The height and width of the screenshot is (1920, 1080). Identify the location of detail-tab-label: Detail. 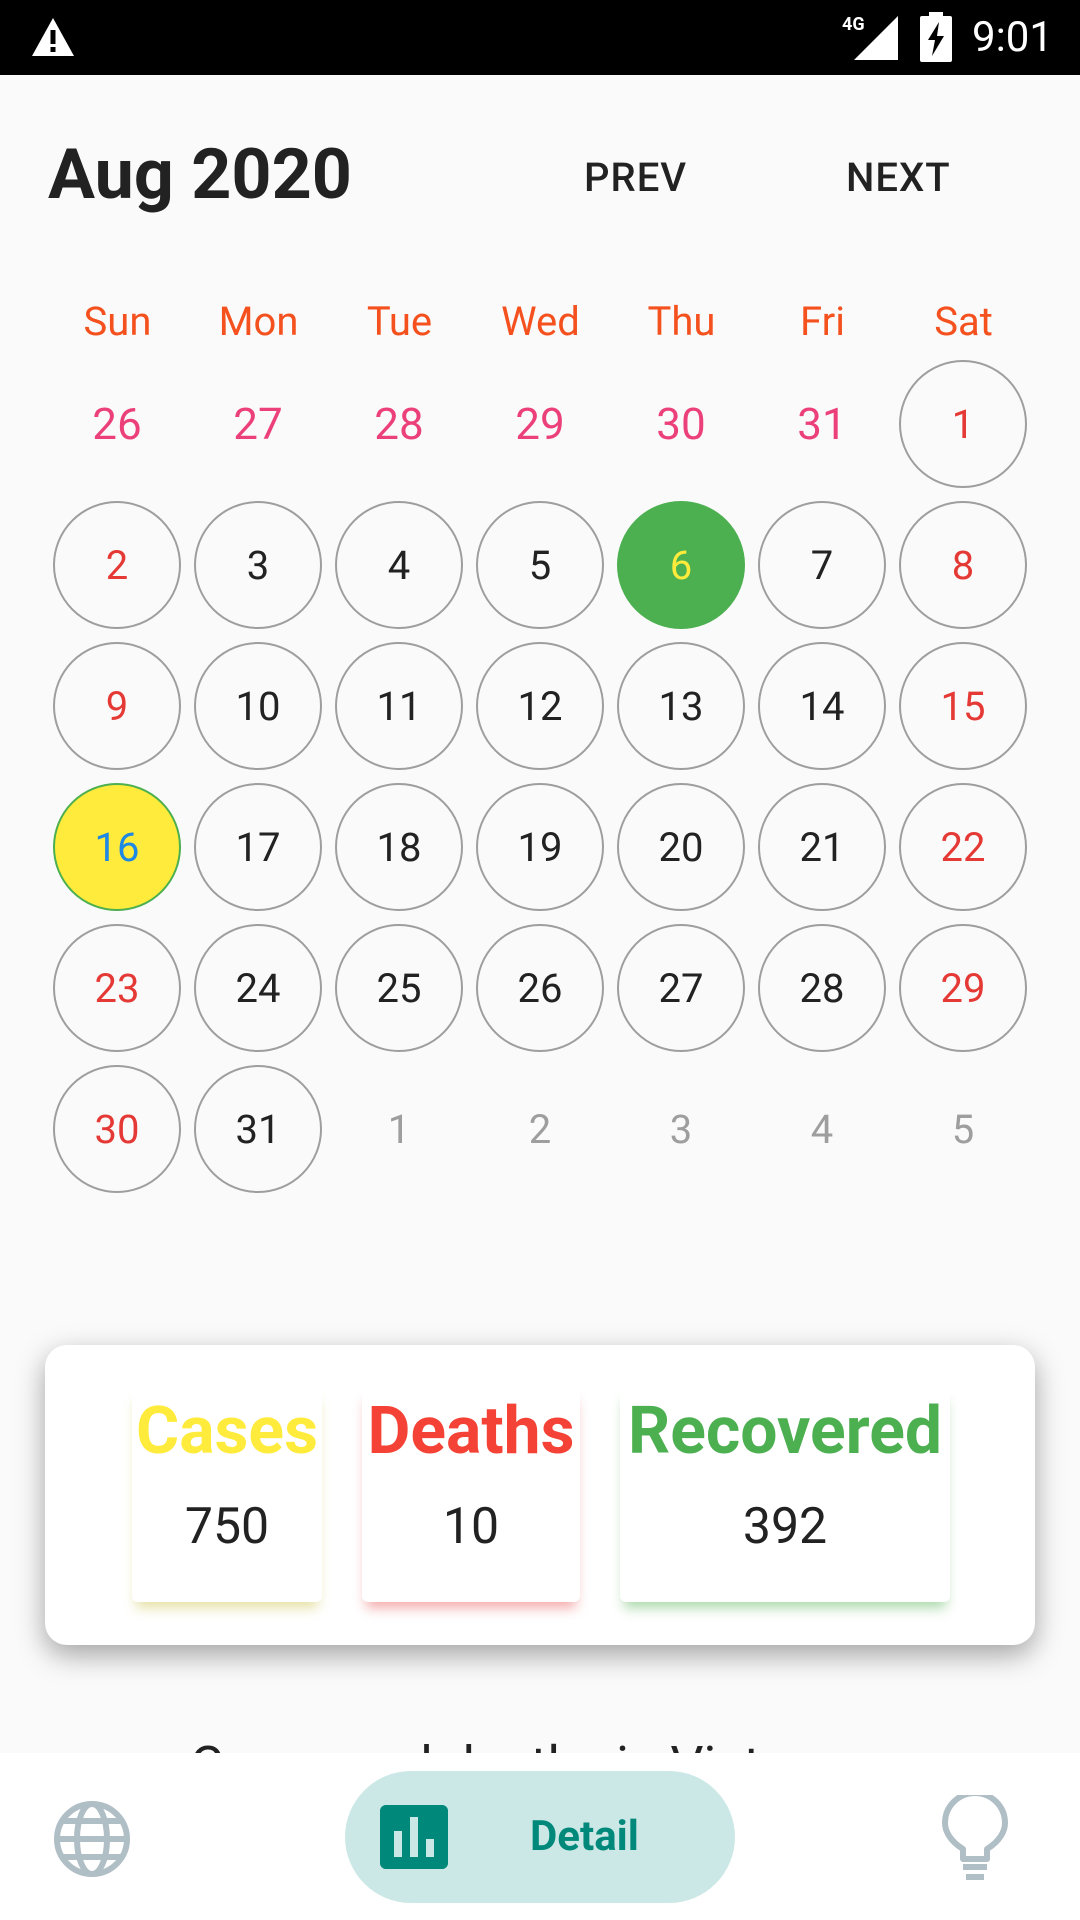
(584, 1836).